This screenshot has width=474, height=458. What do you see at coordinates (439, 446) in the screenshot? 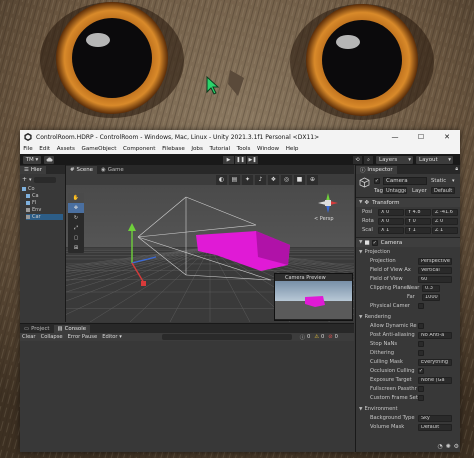
I see `progress-icon: ◔` at bounding box center [439, 446].